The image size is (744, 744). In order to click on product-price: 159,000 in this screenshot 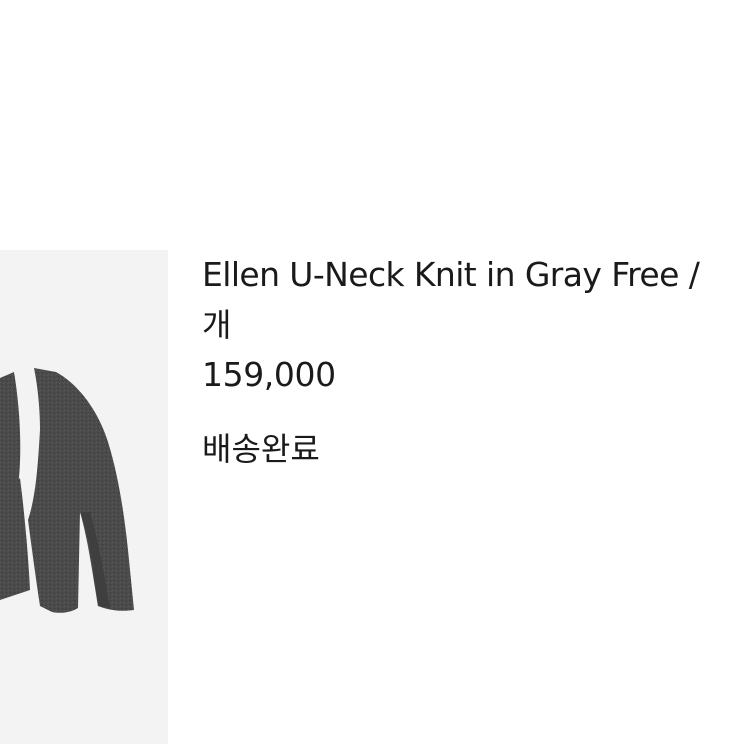, I will do `click(269, 374)`.